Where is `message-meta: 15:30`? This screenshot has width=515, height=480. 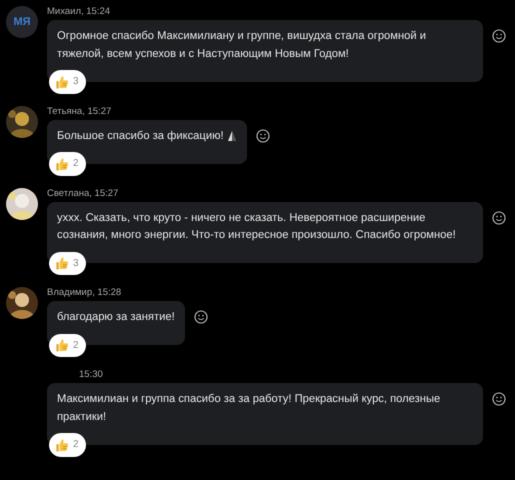
message-meta: 15:30 is located at coordinates (91, 374).